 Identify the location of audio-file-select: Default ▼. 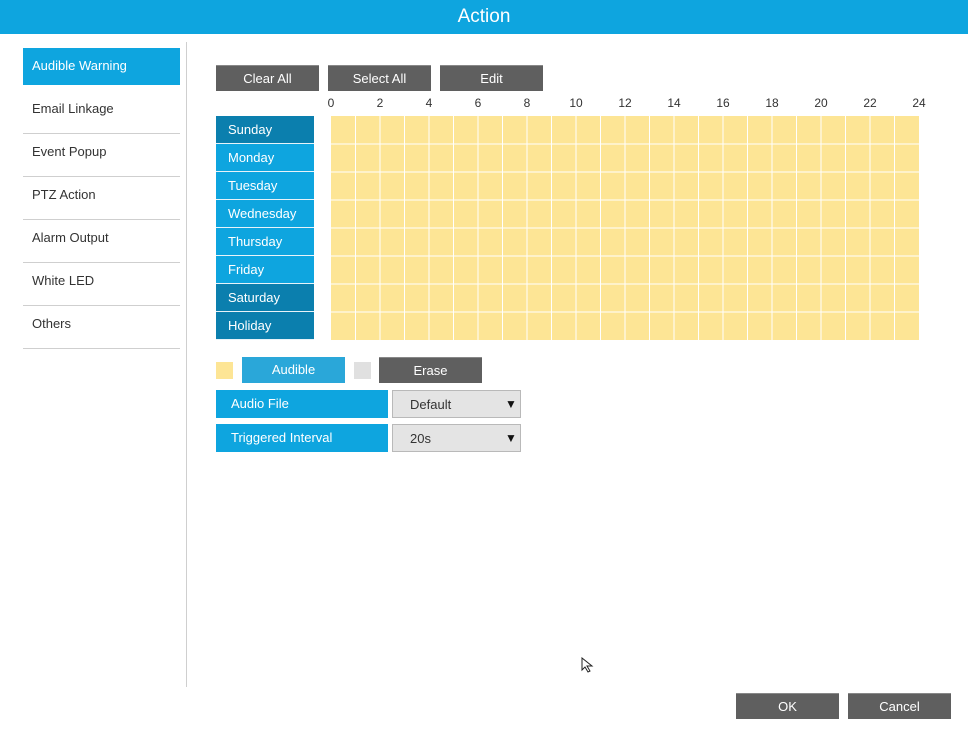
(456, 404).